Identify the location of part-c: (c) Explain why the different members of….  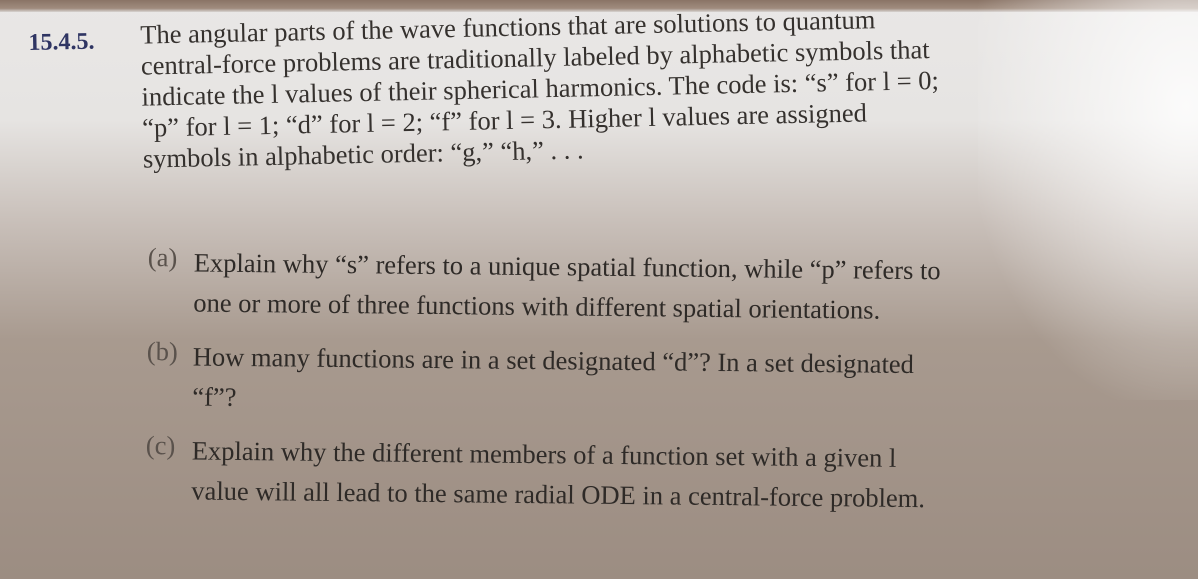
(655, 475).